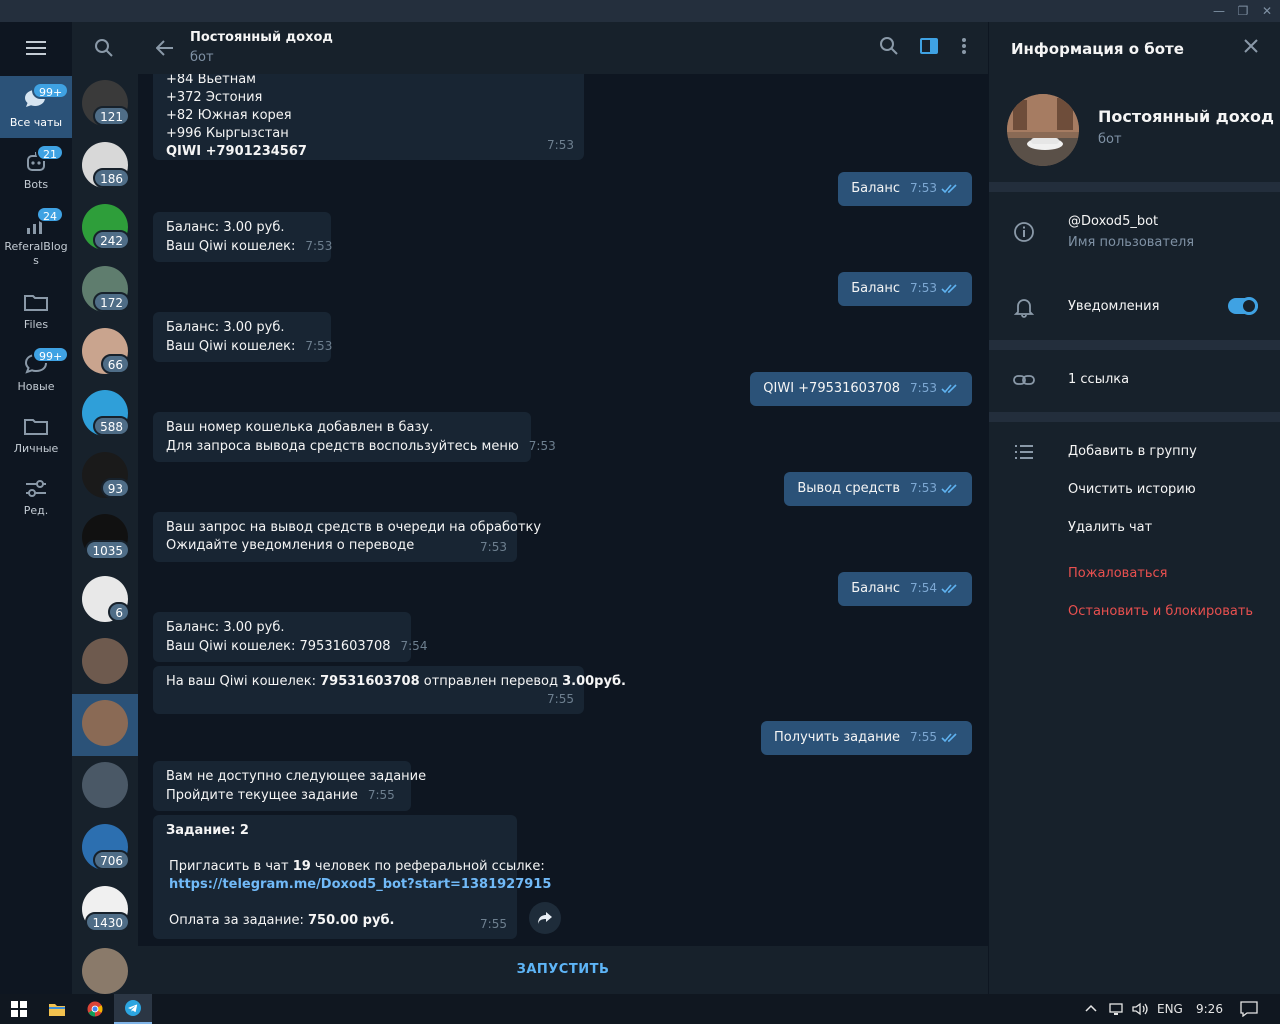  What do you see at coordinates (105, 911) in the screenshot?
I see `chat-list-item: 1430` at bounding box center [105, 911].